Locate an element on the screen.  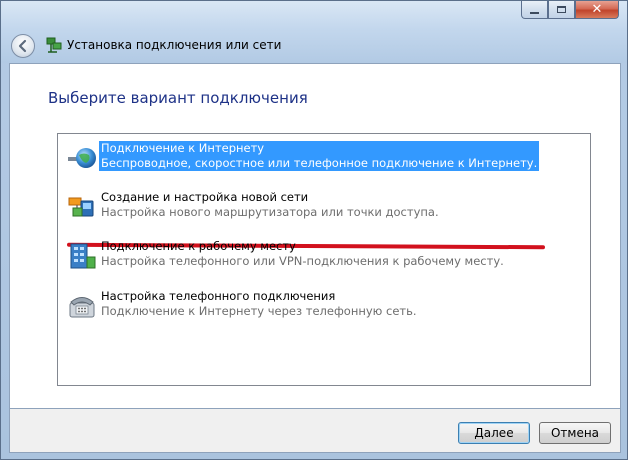
next-button: Далее is located at coordinates (494, 433).